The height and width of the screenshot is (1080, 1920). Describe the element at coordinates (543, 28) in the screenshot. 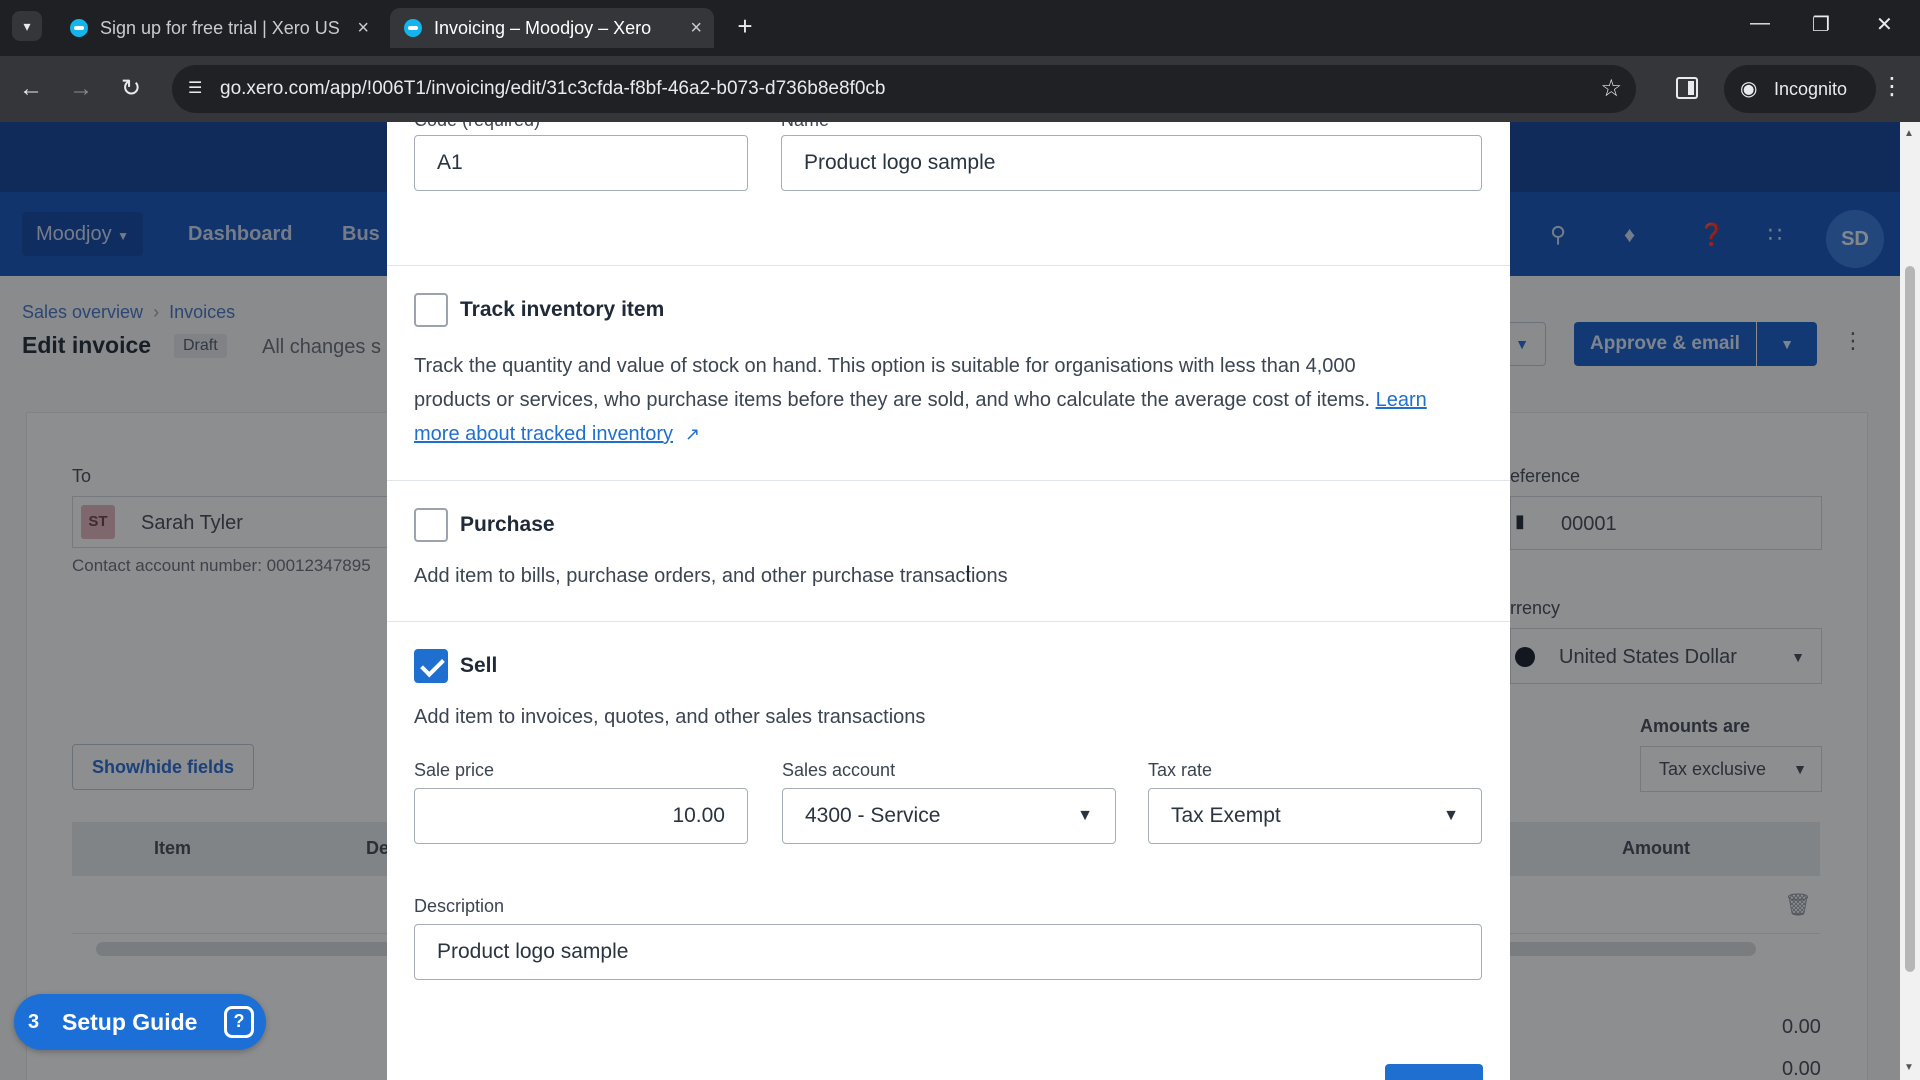

I see `tab-title: Invoicing – Moodjoy – Xero` at that location.